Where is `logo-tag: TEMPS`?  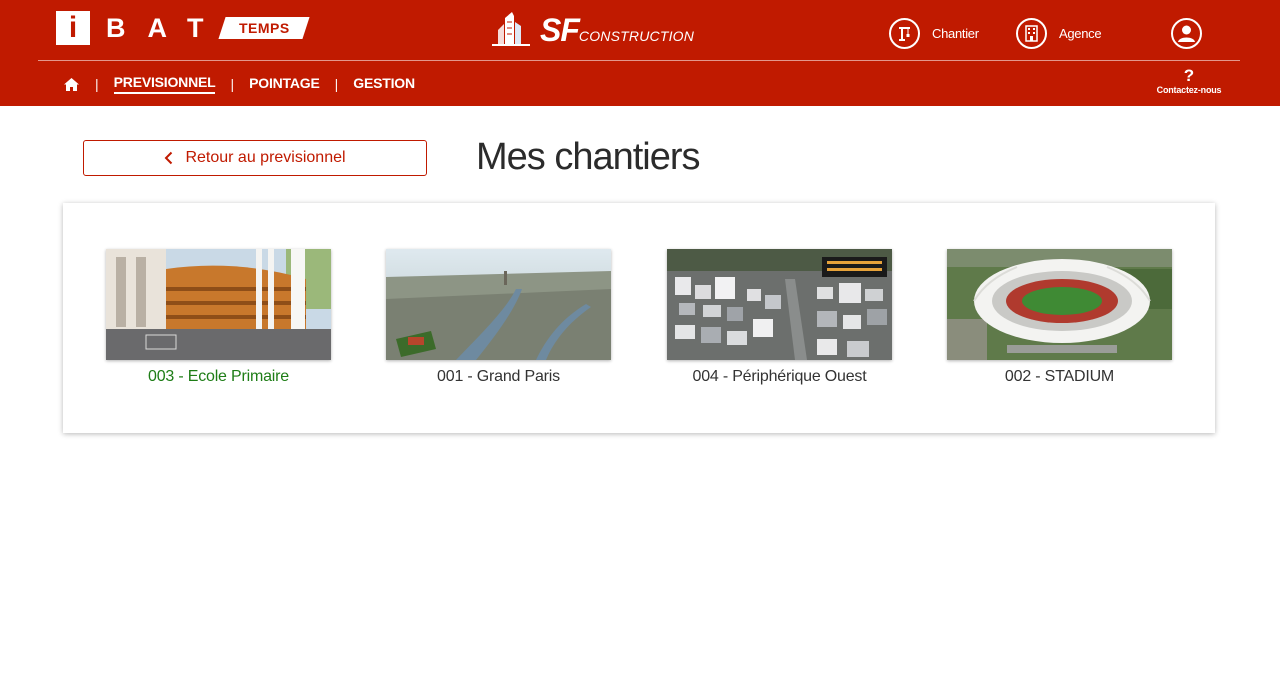
logo-tag: TEMPS is located at coordinates (263, 28).